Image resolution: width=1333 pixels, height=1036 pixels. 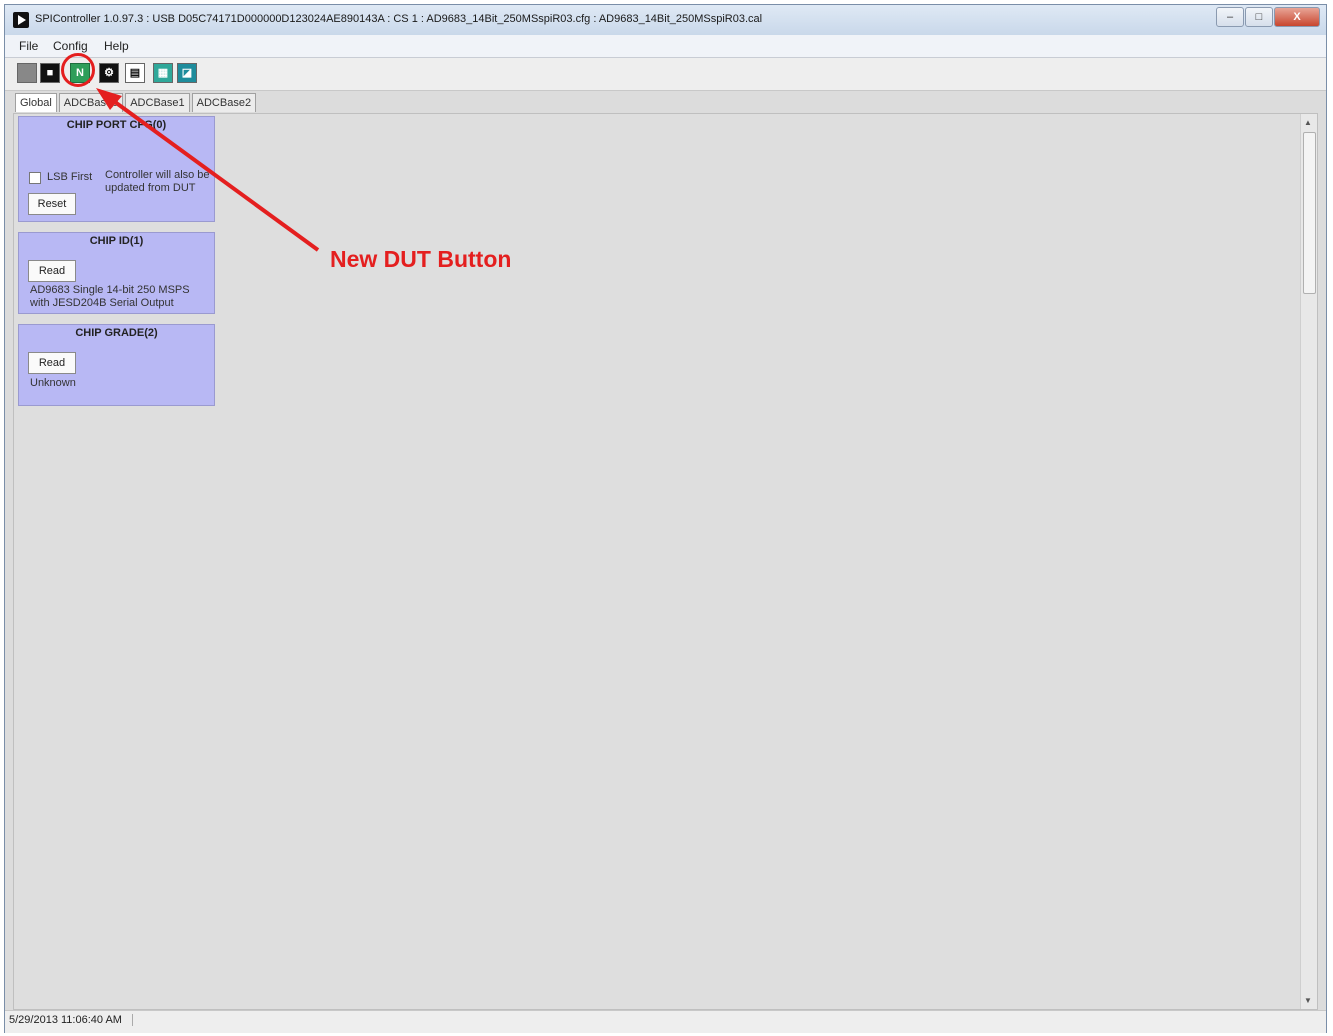 What do you see at coordinates (157, 102) in the screenshot?
I see `tab-adcbase1: ADCBase1` at bounding box center [157, 102].